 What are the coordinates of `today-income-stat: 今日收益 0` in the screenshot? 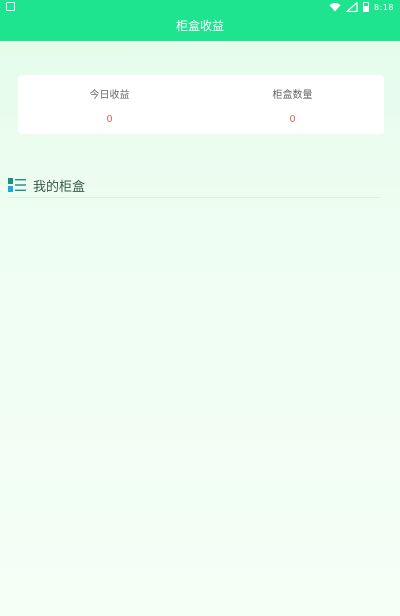 It's located at (109, 104).